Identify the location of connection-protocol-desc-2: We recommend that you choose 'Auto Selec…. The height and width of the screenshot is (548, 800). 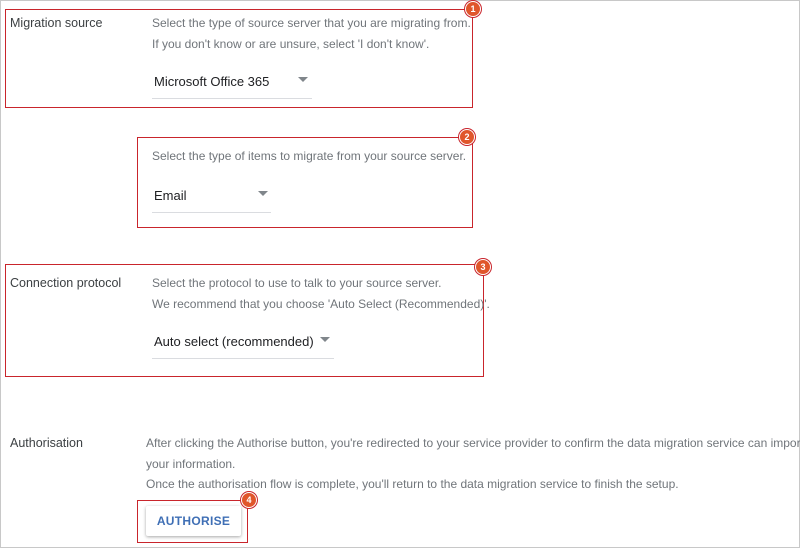
(321, 304).